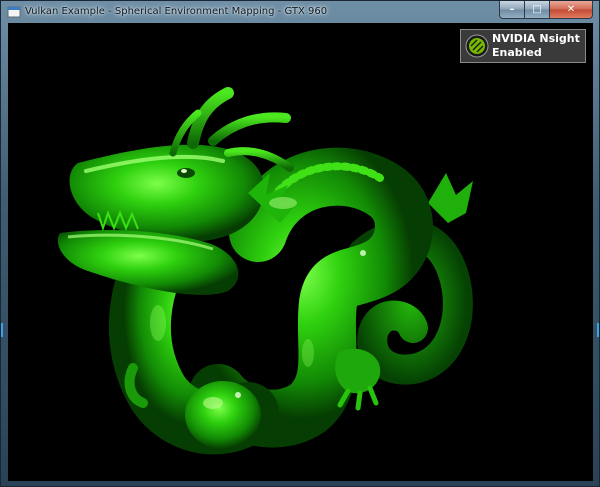 The image size is (600, 487). What do you see at coordinates (536, 38) in the screenshot?
I see `nsight-line-1: NVIDIA Nsight` at bounding box center [536, 38].